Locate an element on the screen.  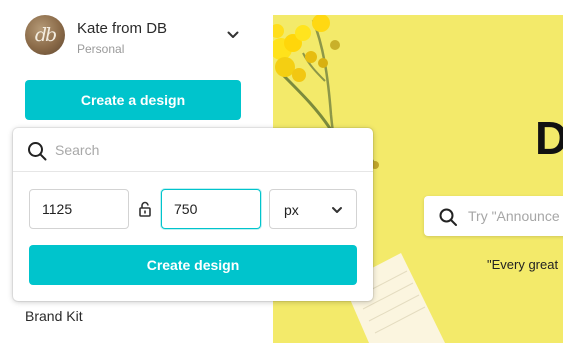
account-type: Personal is located at coordinates (101, 49).